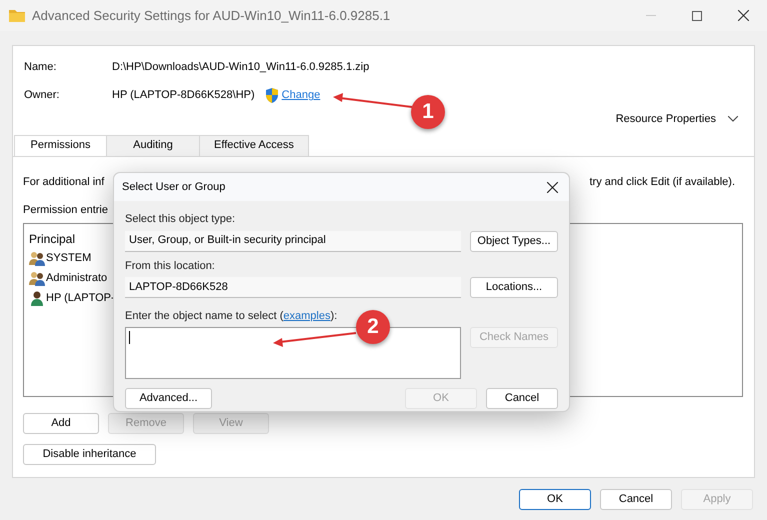 Image resolution: width=767 pixels, height=520 pixels. What do you see at coordinates (17, 15) in the screenshot?
I see `folder-icon` at bounding box center [17, 15].